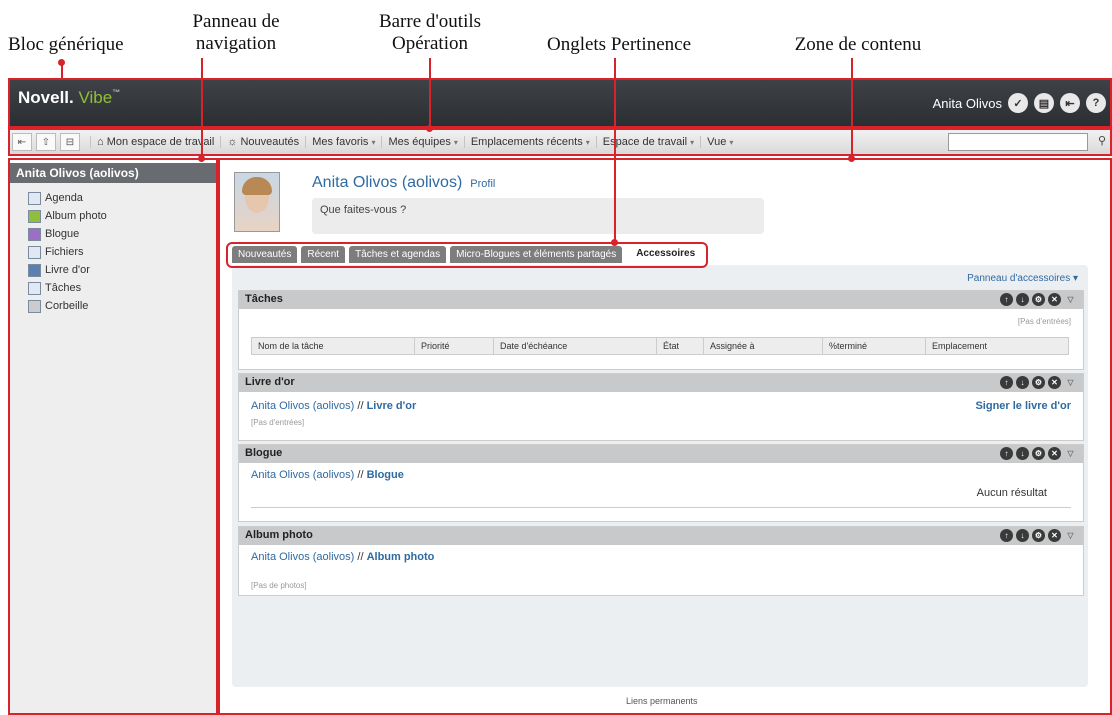 This screenshot has height=715, width=1112. What do you see at coordinates (560, 142) in the screenshot?
I see `highlight-toolbar` at bounding box center [560, 142].